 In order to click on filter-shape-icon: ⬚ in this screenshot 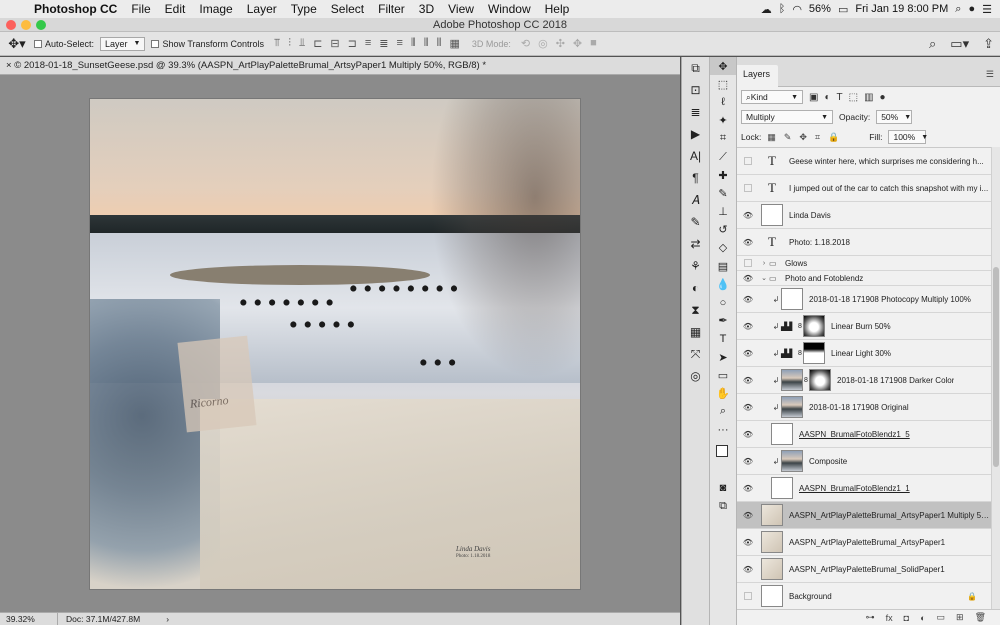, I will do `click(853, 97)`.